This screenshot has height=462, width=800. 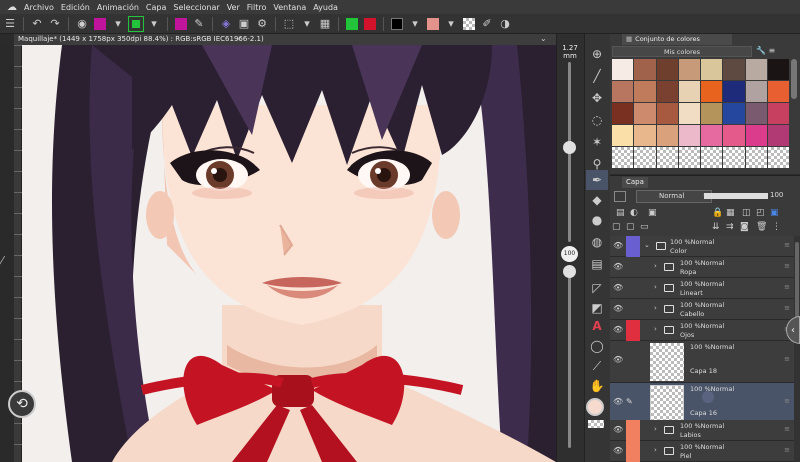 What do you see at coordinates (774, 213) in the screenshot?
I see `layer-color-swatch-icon: ▣` at bounding box center [774, 213].